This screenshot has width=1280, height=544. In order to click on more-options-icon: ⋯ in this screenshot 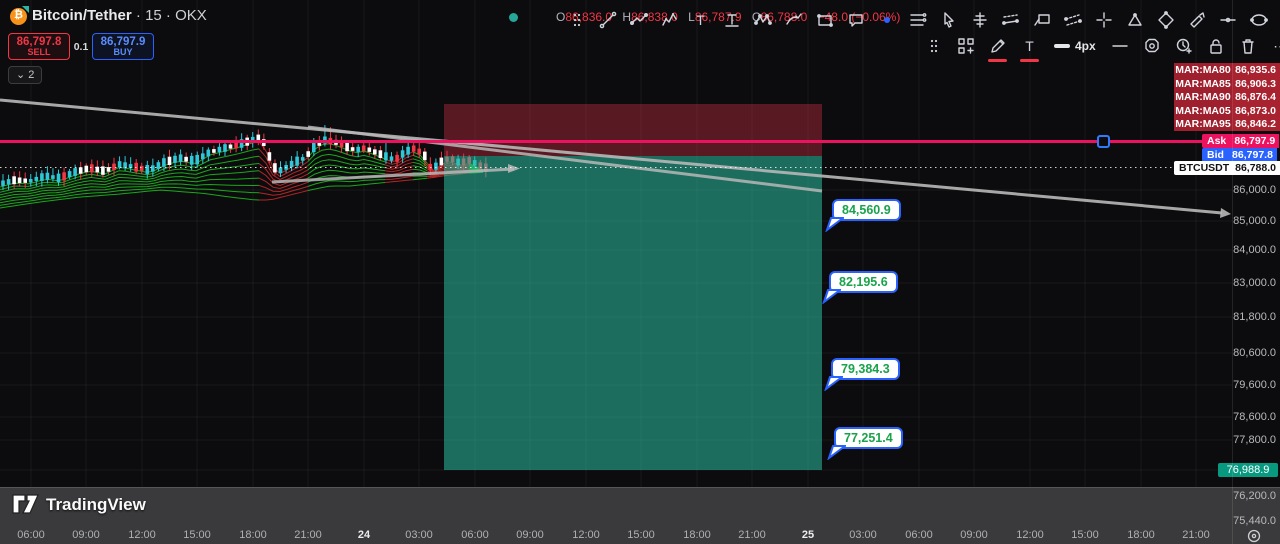, I will do `click(1273, 46)`.